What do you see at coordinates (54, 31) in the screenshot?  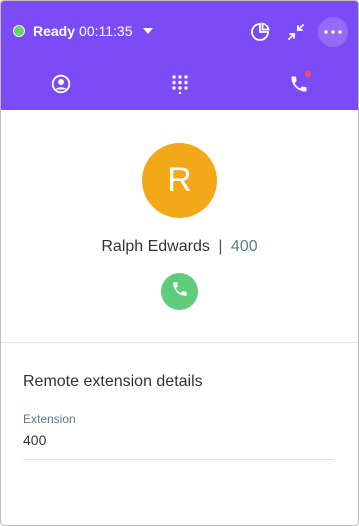 I see `status-label: Ready` at bounding box center [54, 31].